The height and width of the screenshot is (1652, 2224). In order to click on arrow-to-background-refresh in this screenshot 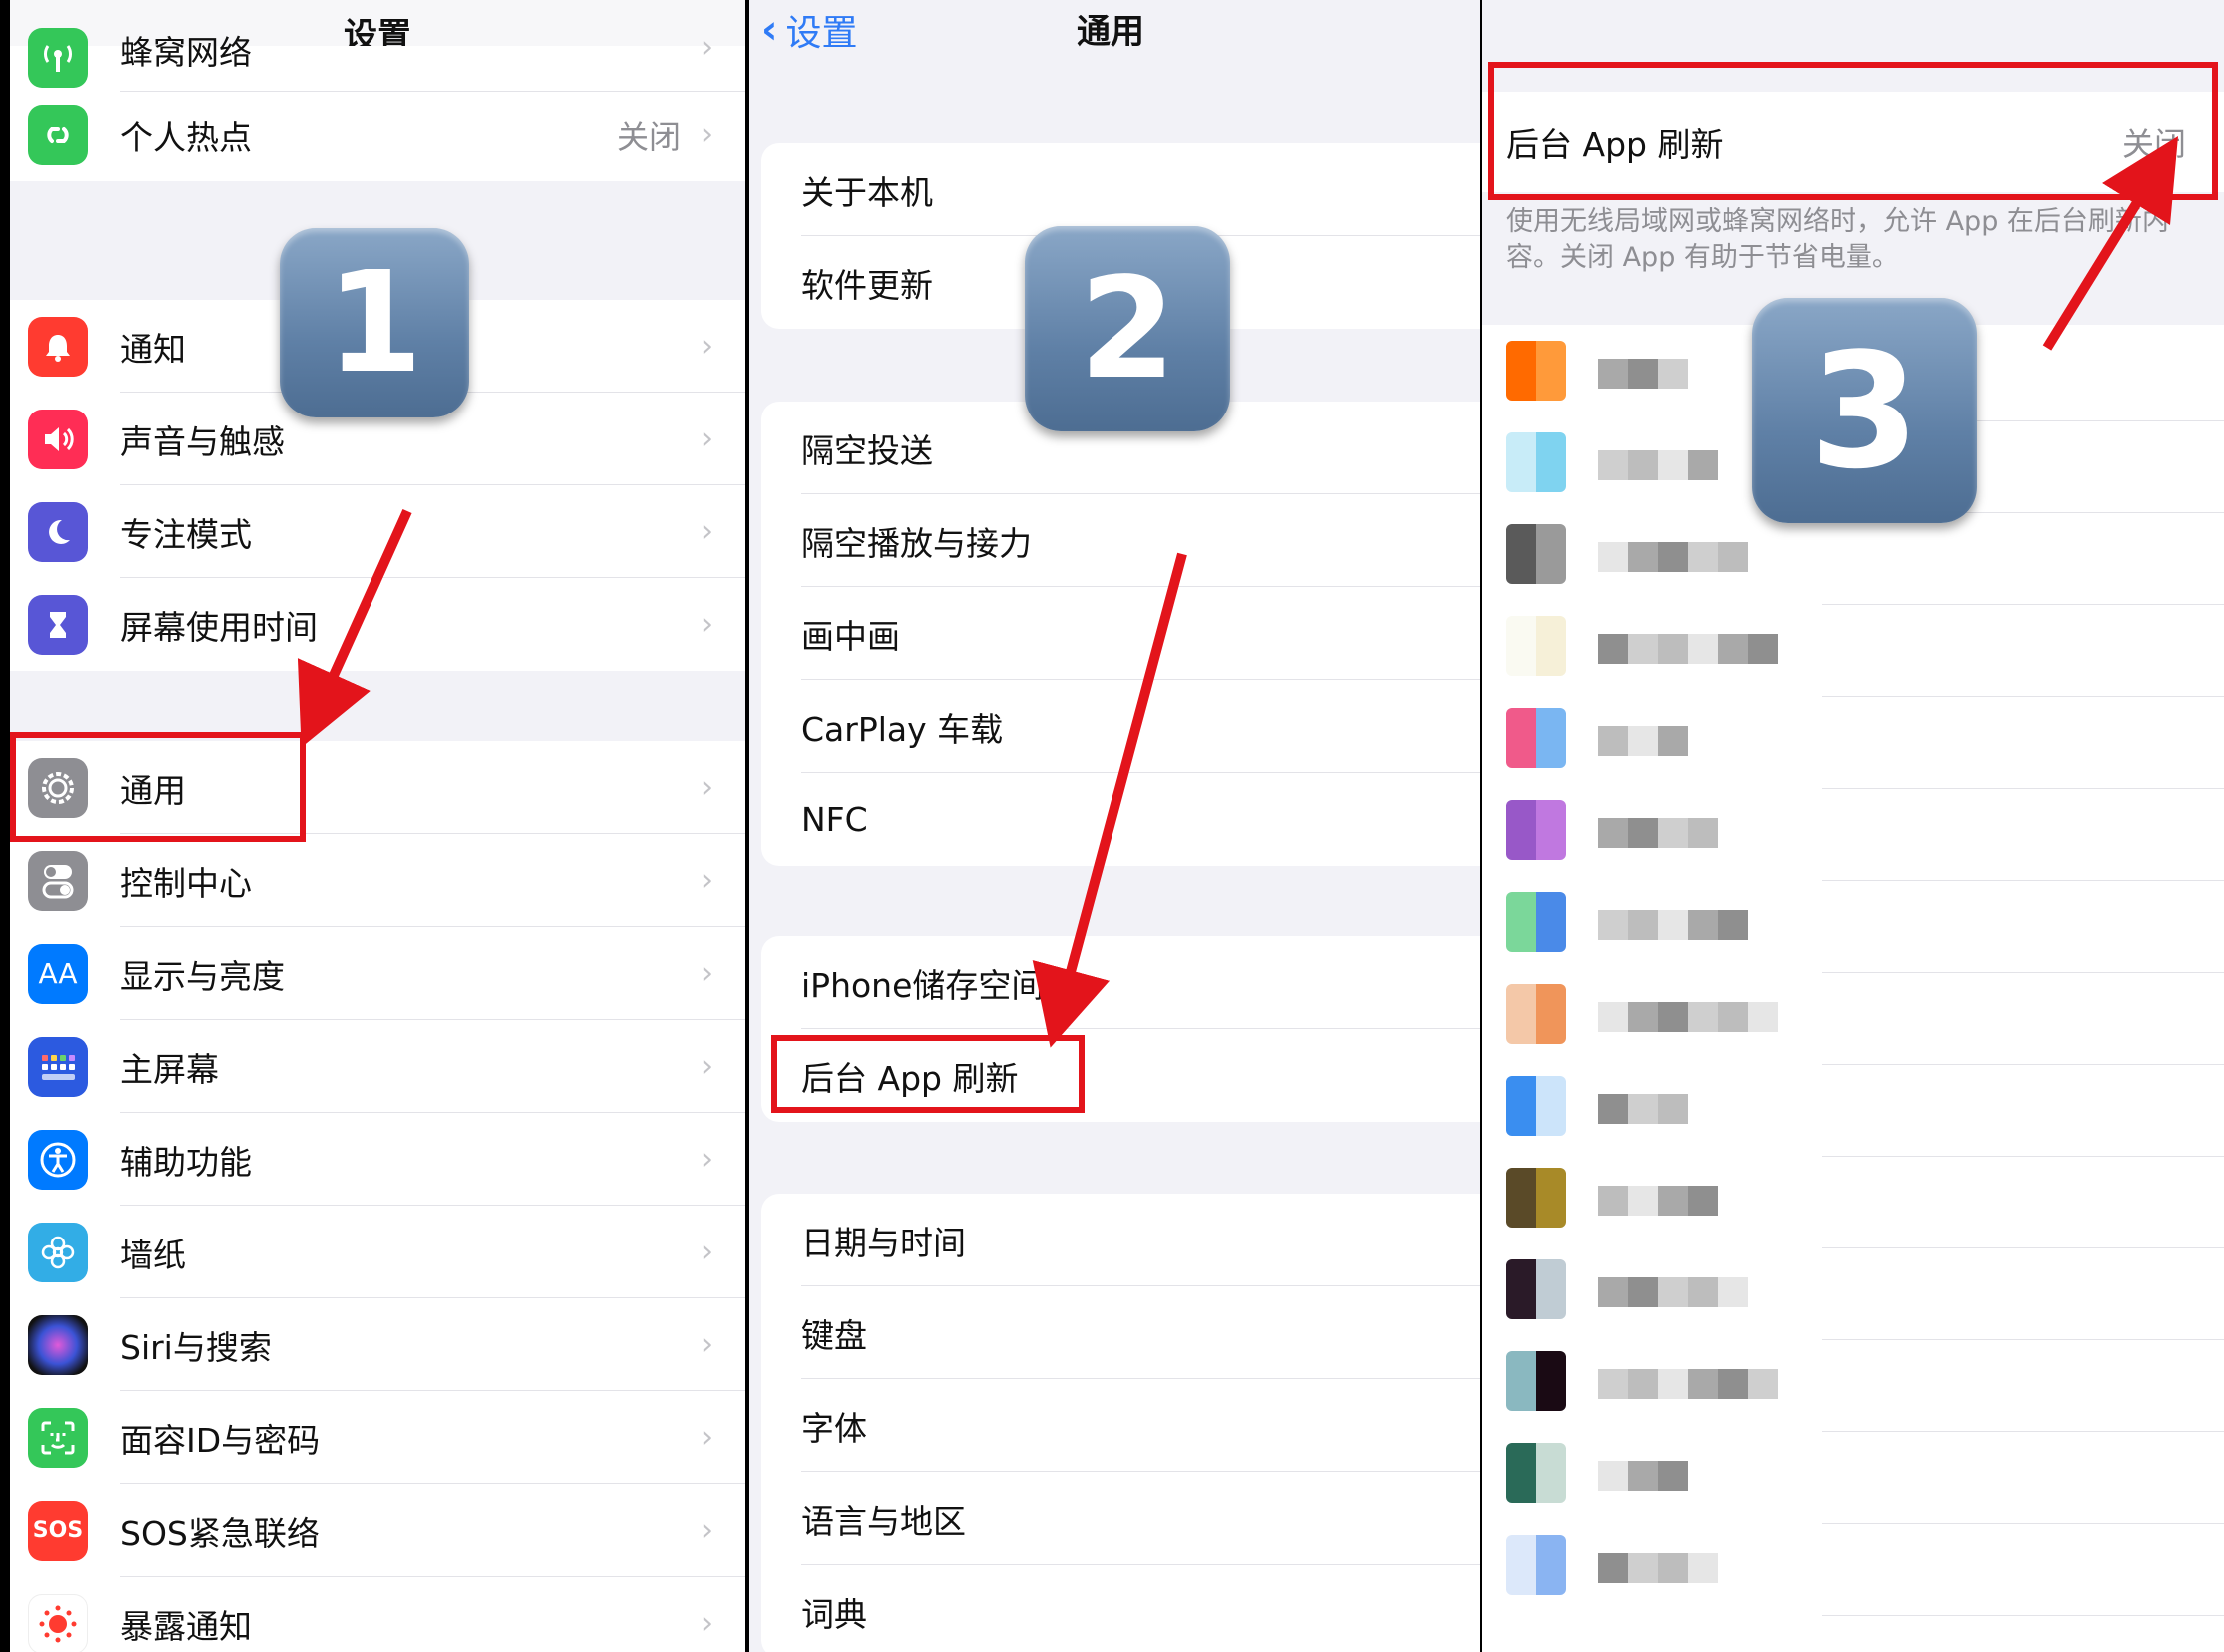, I will do `click(1109, 800)`.